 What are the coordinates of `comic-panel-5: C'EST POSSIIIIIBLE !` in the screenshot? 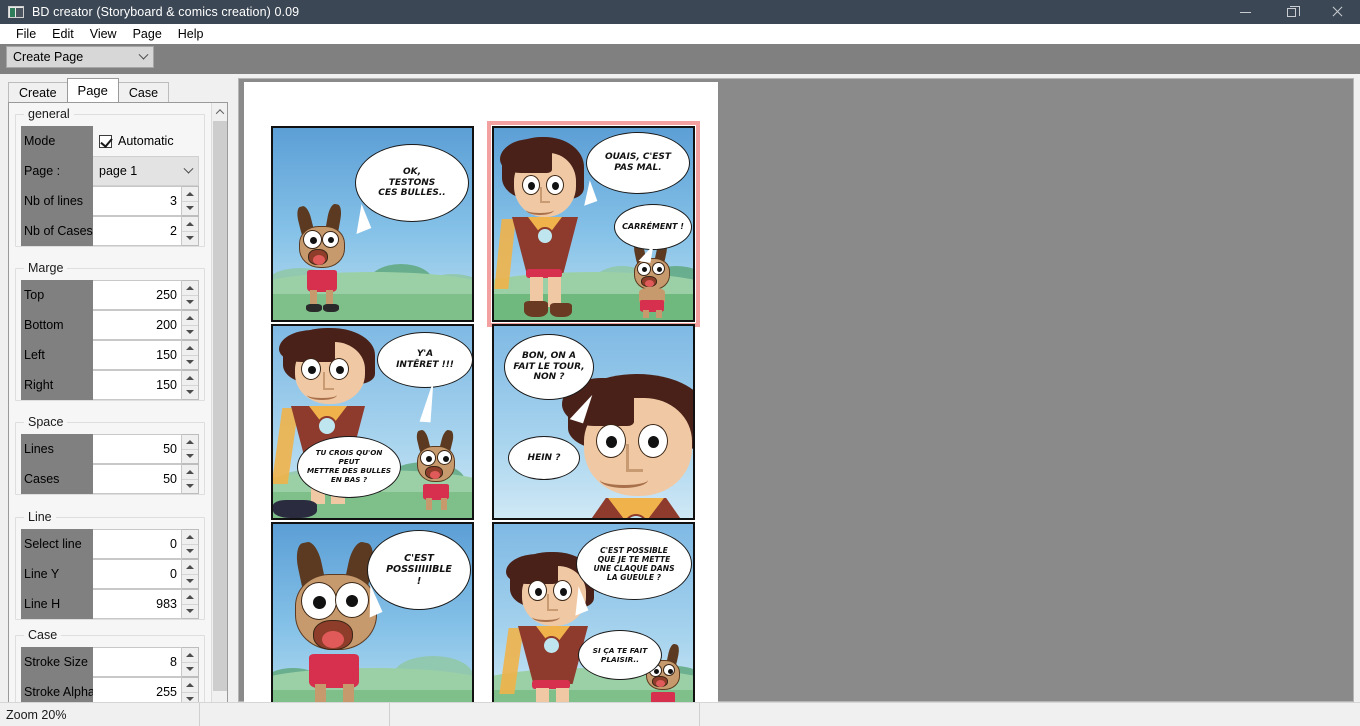 It's located at (372, 620).